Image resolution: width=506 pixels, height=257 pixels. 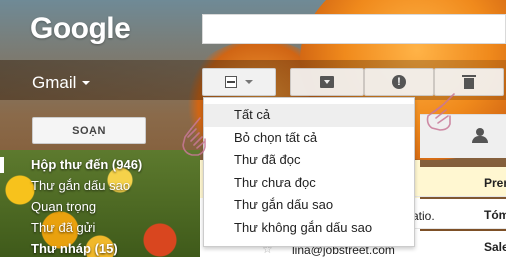 I want to click on compose-button: SOẠN, so click(x=89, y=130).